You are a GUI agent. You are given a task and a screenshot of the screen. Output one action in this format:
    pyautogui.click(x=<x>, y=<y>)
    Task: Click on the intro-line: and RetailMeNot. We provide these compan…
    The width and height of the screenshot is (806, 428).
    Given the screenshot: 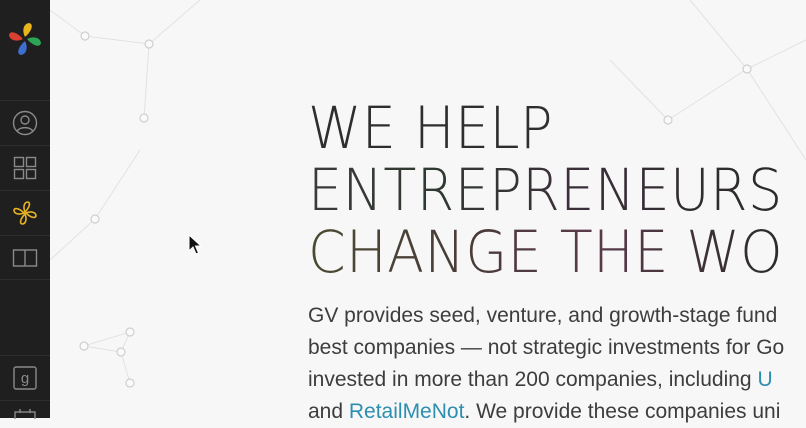 What is the action you would take?
    pyautogui.click(x=546, y=412)
    